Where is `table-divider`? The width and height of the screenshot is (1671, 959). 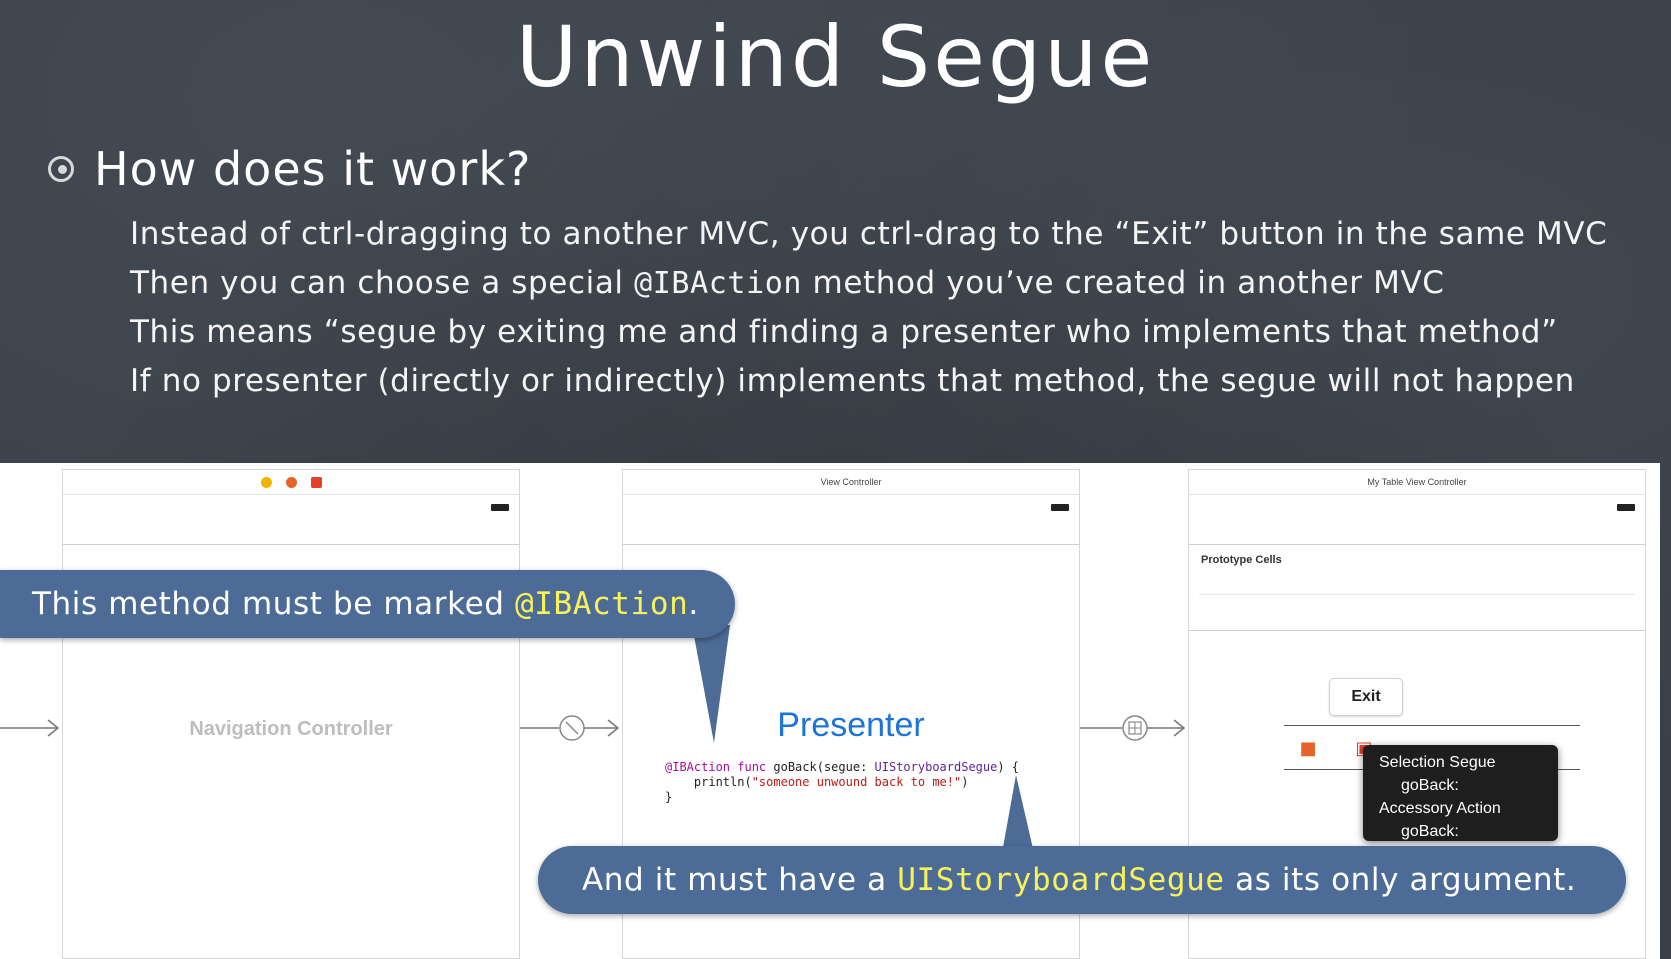 table-divider is located at coordinates (1417, 630).